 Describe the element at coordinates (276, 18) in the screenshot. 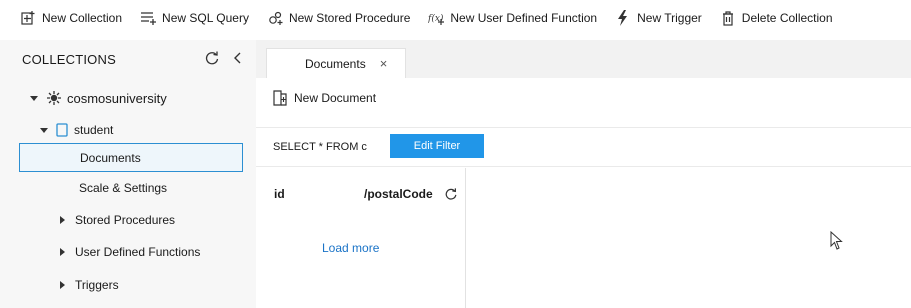

I see `stored-procedure-icon` at that location.